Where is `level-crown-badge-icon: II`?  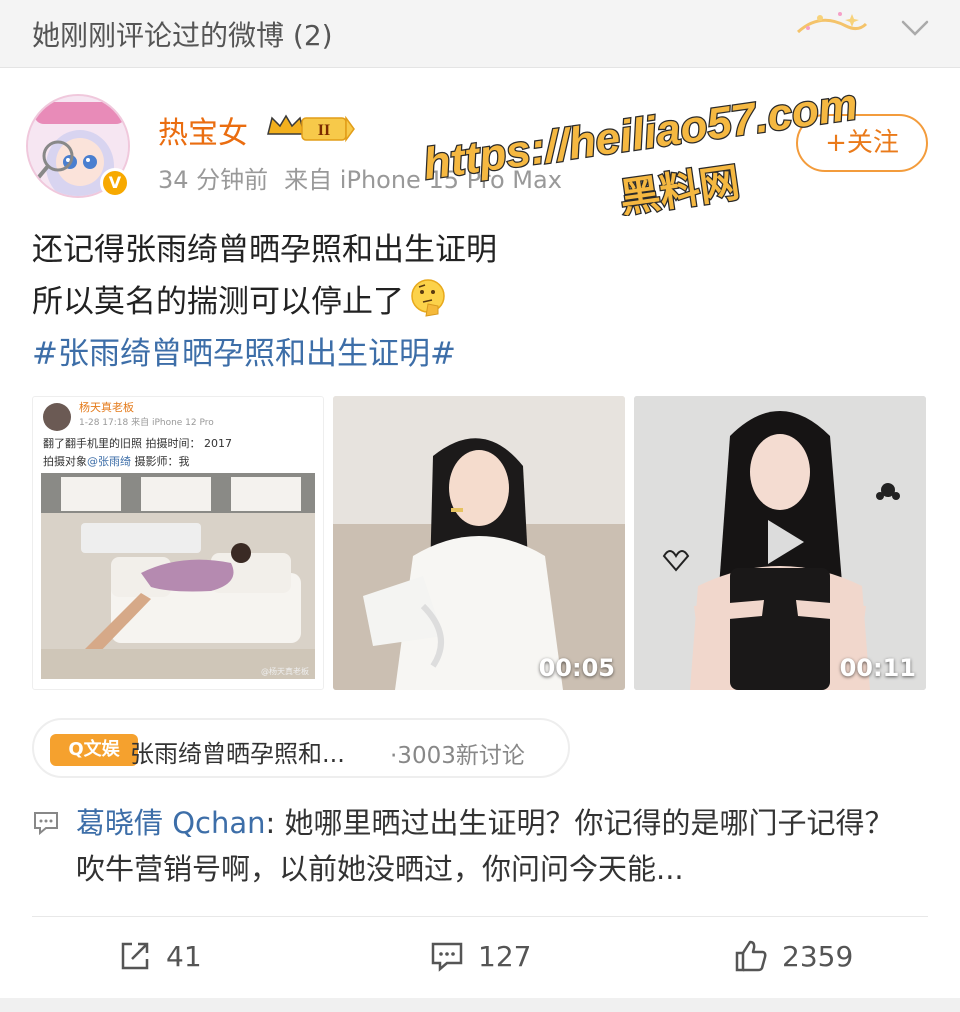 level-crown-badge-icon: II is located at coordinates (311, 128).